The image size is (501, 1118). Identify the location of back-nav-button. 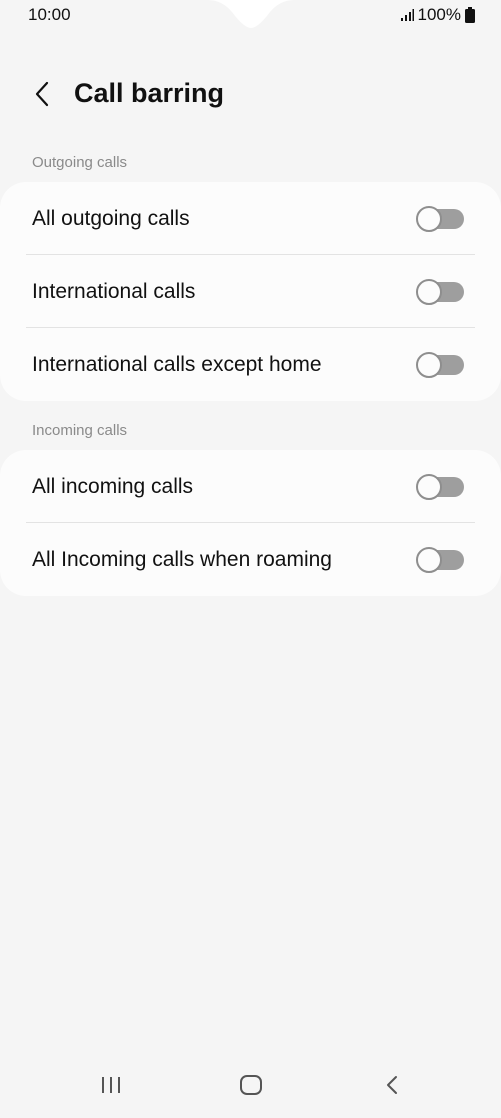
(392, 1085).